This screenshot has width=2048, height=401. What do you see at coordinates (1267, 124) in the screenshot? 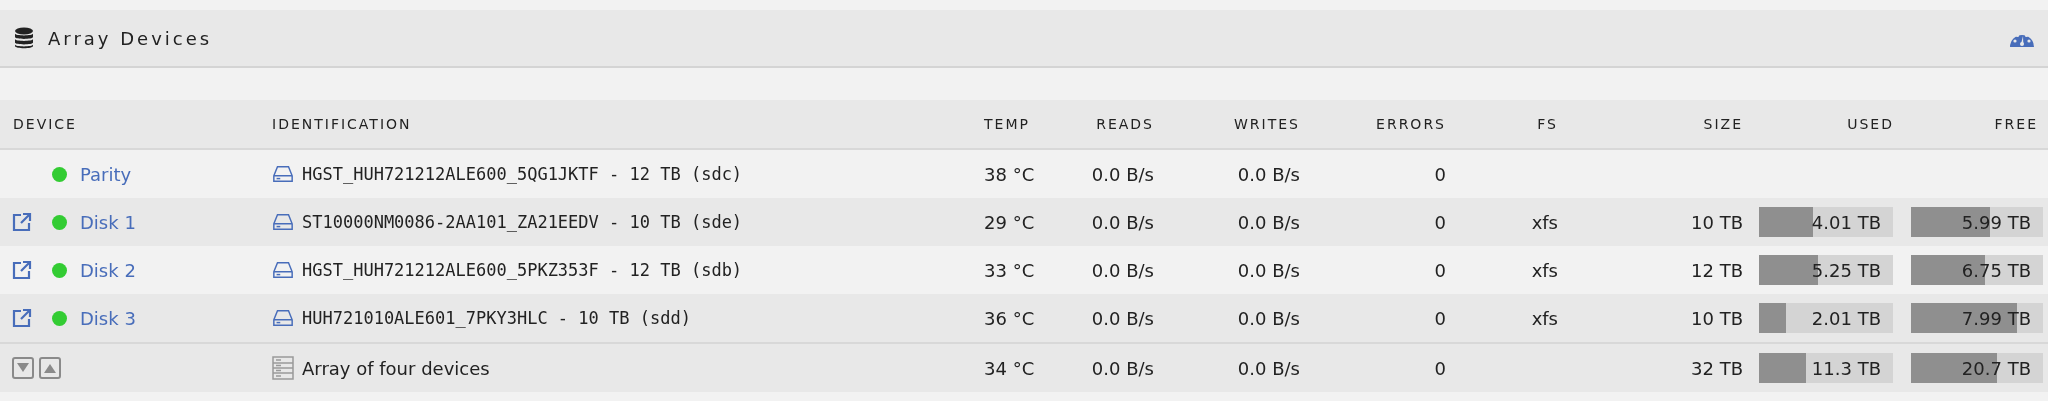
I see `column-header: WRITES` at bounding box center [1267, 124].